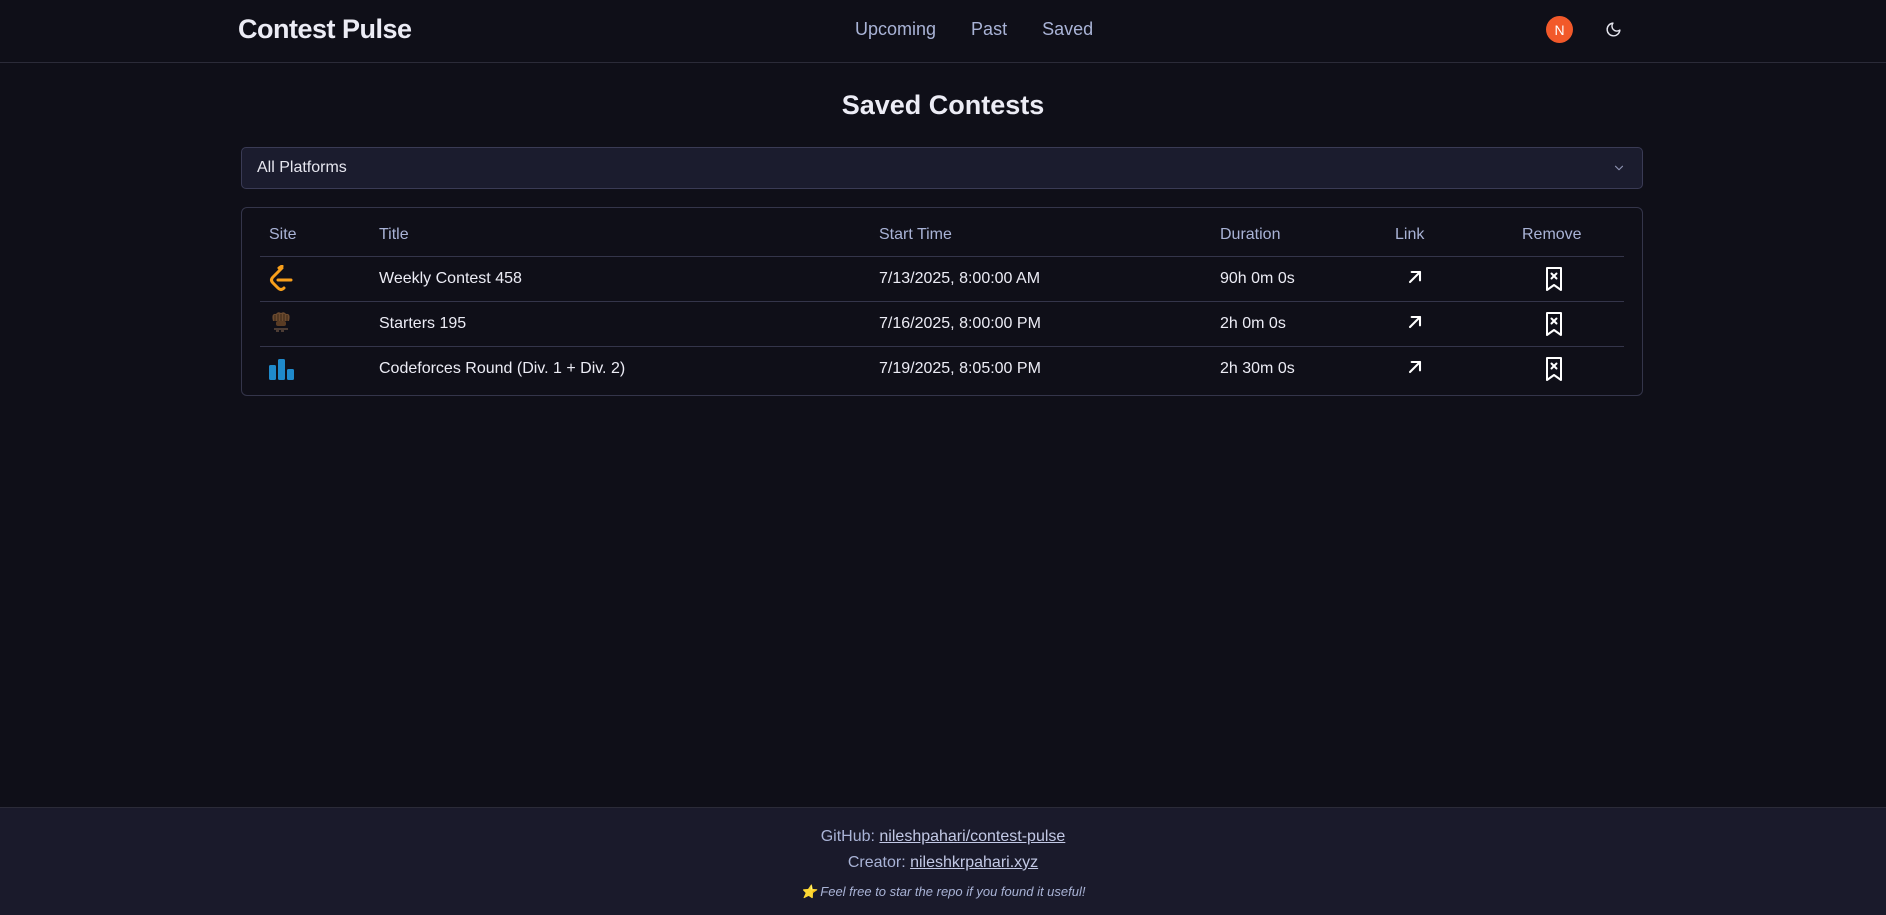  What do you see at coordinates (915, 234) in the screenshot?
I see `header-start-time: Start Time` at bounding box center [915, 234].